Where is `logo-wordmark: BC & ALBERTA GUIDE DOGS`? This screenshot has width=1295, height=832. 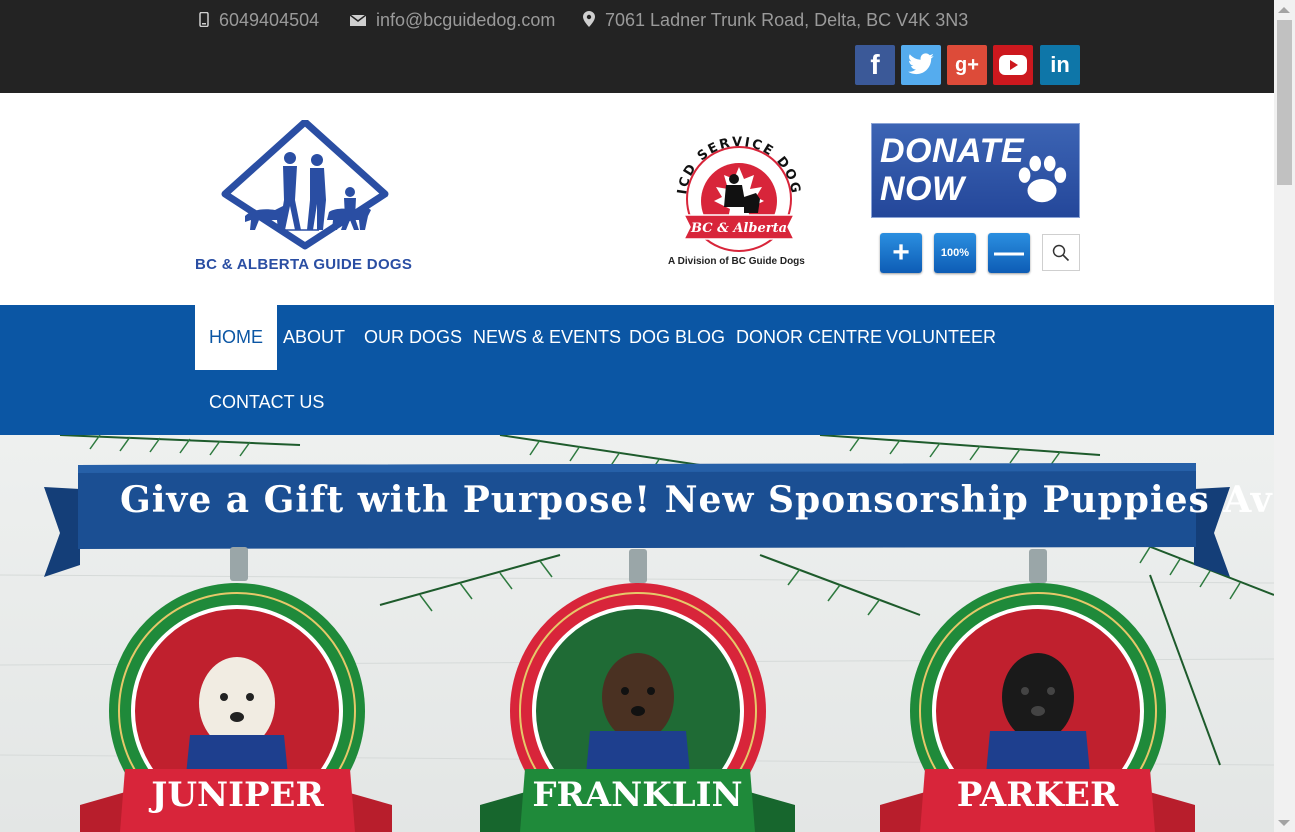 logo-wordmark: BC & ALBERTA GUIDE DOGS is located at coordinates (304, 264).